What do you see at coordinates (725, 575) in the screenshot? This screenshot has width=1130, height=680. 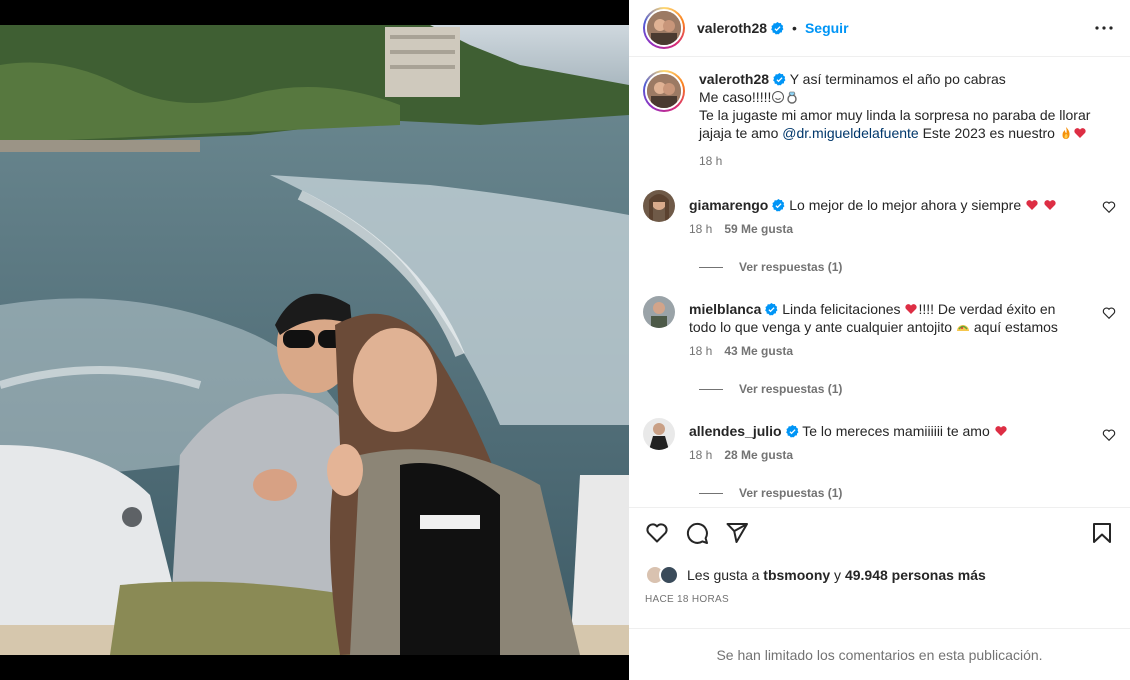 I see `likes-prefix: Les gusta a` at bounding box center [725, 575].